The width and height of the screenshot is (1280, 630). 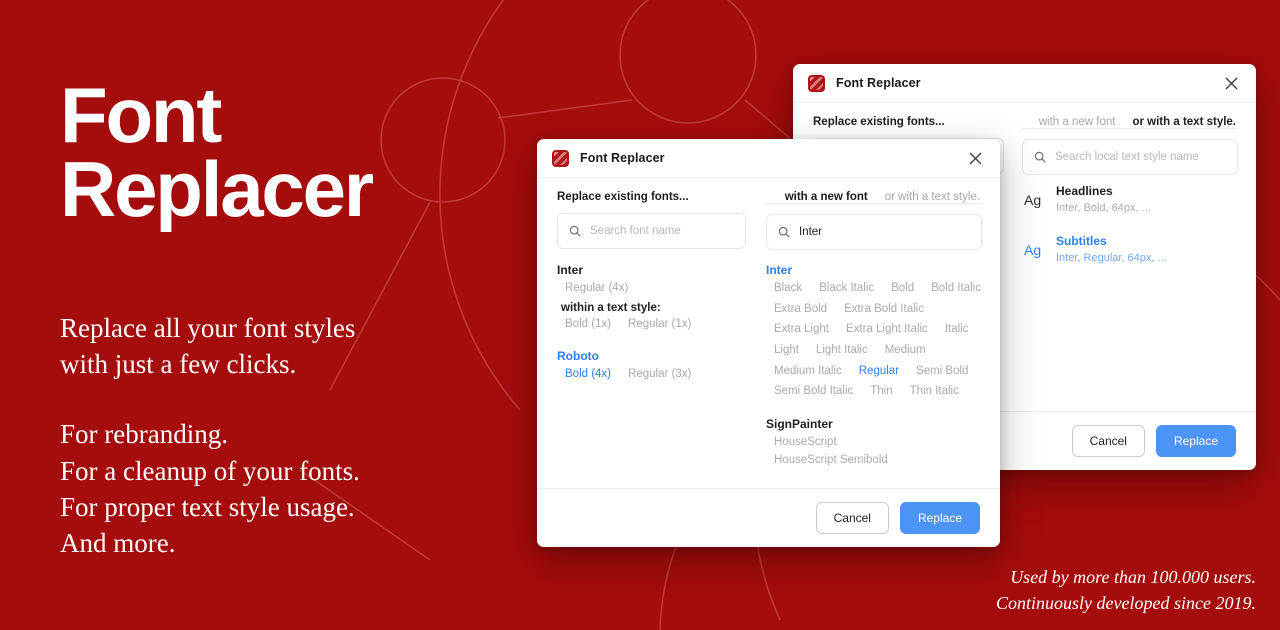 I want to click on font-style-row: Bold (4x) Regular (3x), so click(x=651, y=374).